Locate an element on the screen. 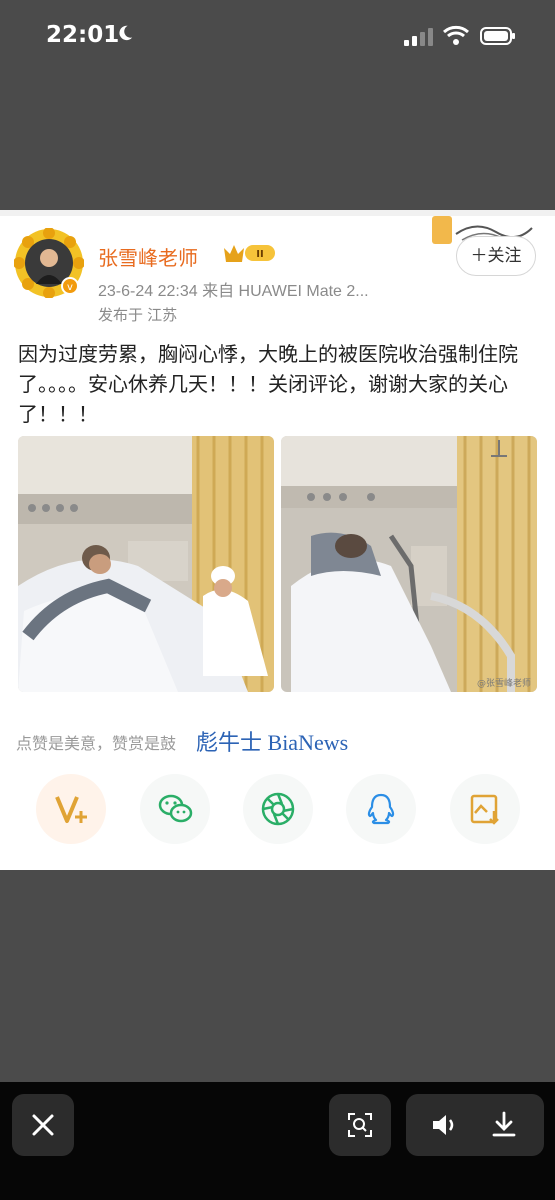  save-image-icon is located at coordinates (484, 809).